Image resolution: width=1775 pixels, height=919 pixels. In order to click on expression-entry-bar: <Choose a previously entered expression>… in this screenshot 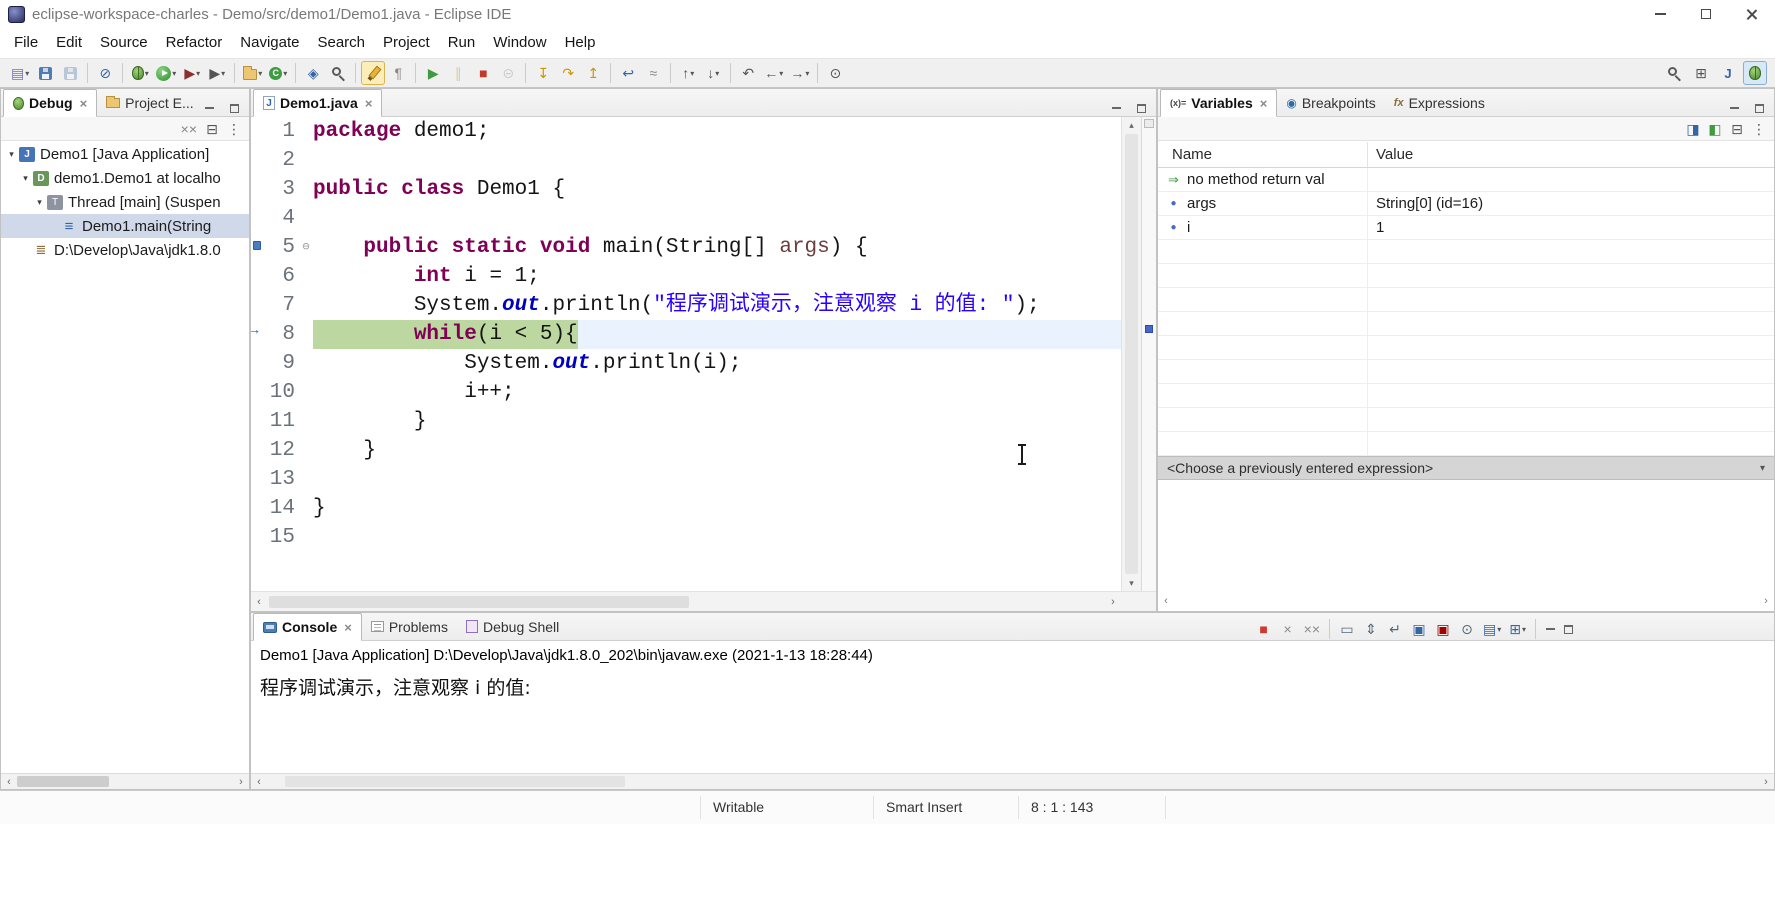, I will do `click(1466, 468)`.